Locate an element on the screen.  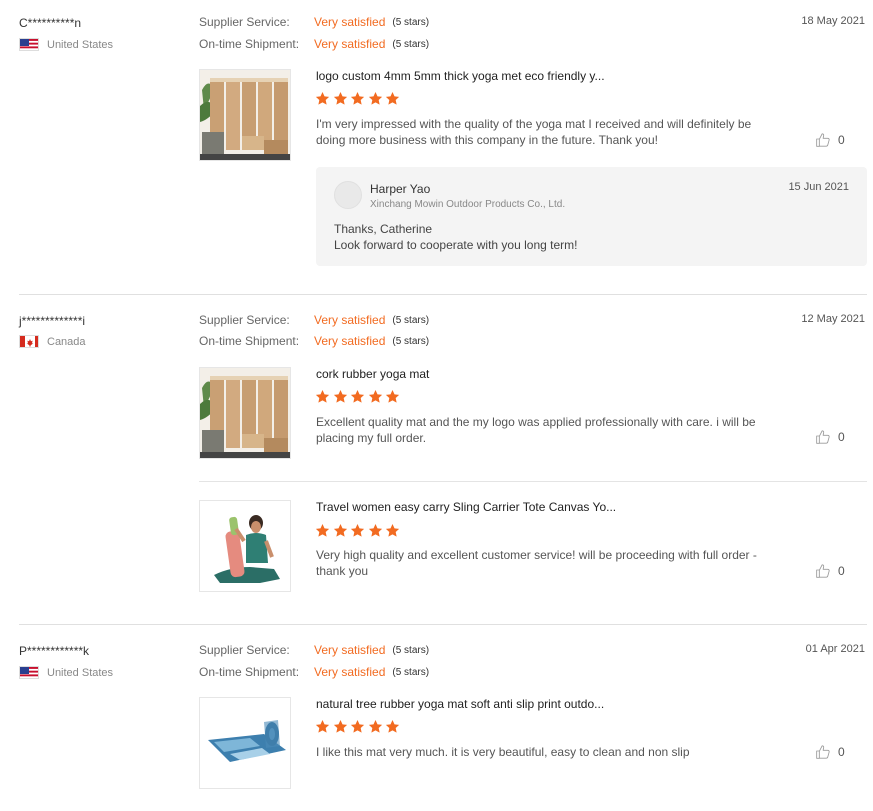
country-label: Canada is located at coordinates (66, 341).